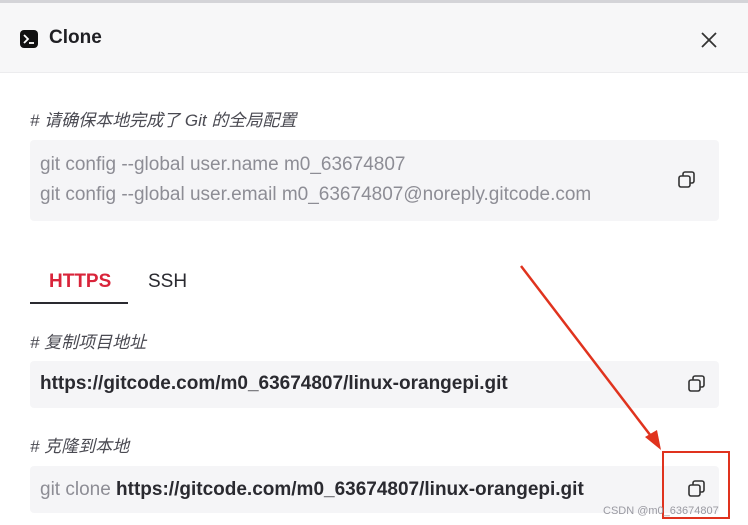 This screenshot has height=525, width=748. What do you see at coordinates (661, 511) in the screenshot?
I see `watermark: CSDN @m0_63674807` at bounding box center [661, 511].